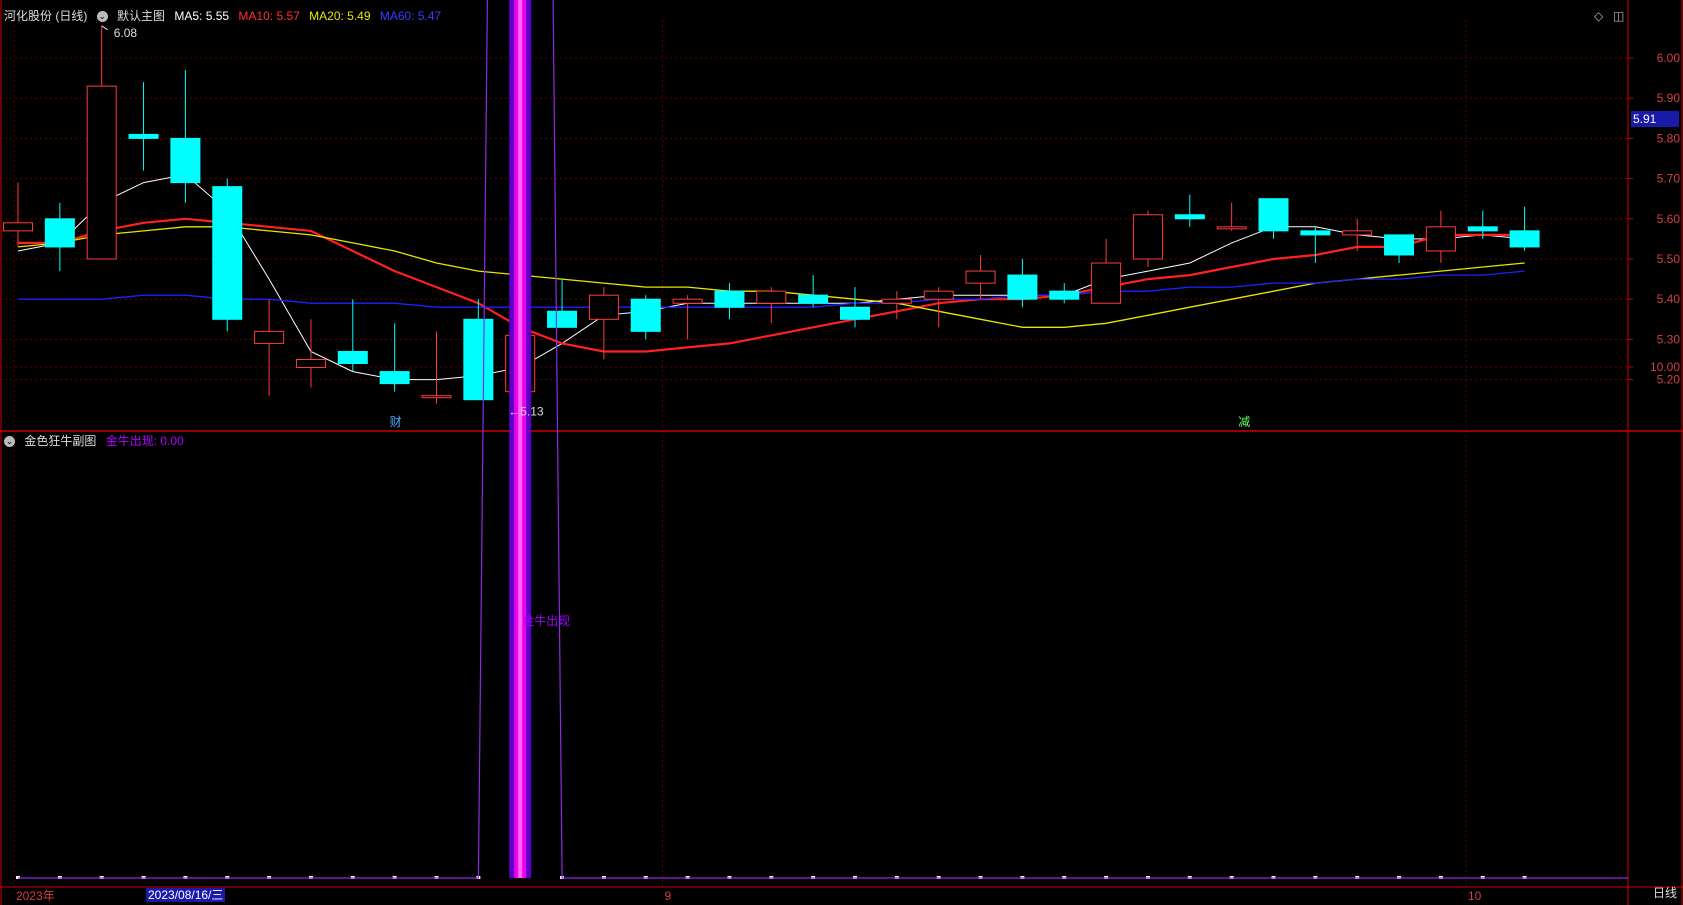  I want to click on main-chart-label: 默认主图, so click(141, 16).